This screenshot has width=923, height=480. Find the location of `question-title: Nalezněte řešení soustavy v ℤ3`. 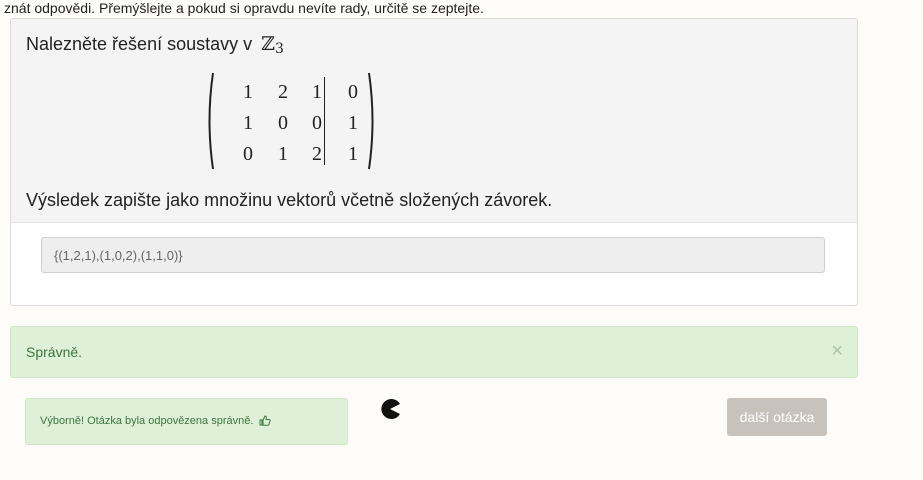

question-title: Nalezněte řešení soustavy v ℤ3 is located at coordinates (155, 45).